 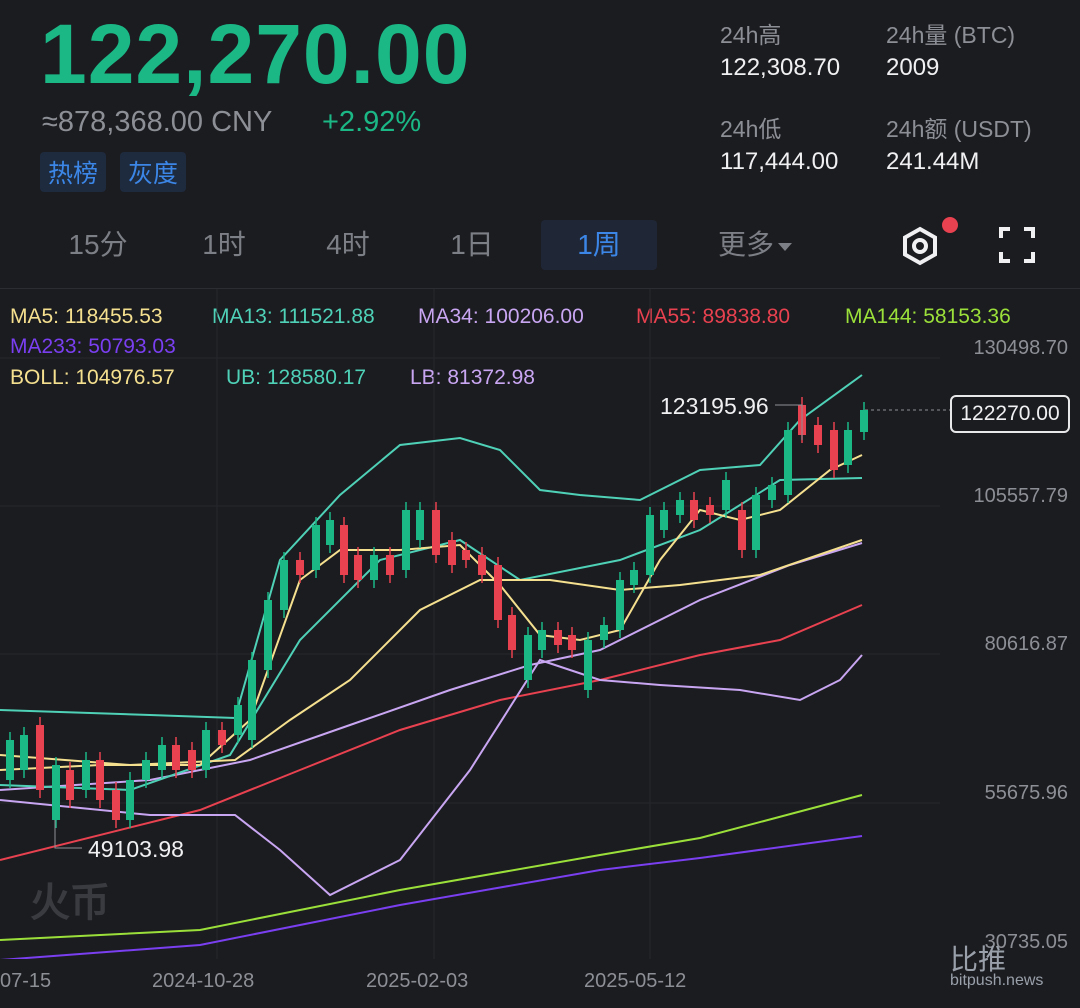 What do you see at coordinates (959, 143) in the screenshot?
I see `stat-24h-amount: 24h额 (USDT) 241.44M` at bounding box center [959, 143].